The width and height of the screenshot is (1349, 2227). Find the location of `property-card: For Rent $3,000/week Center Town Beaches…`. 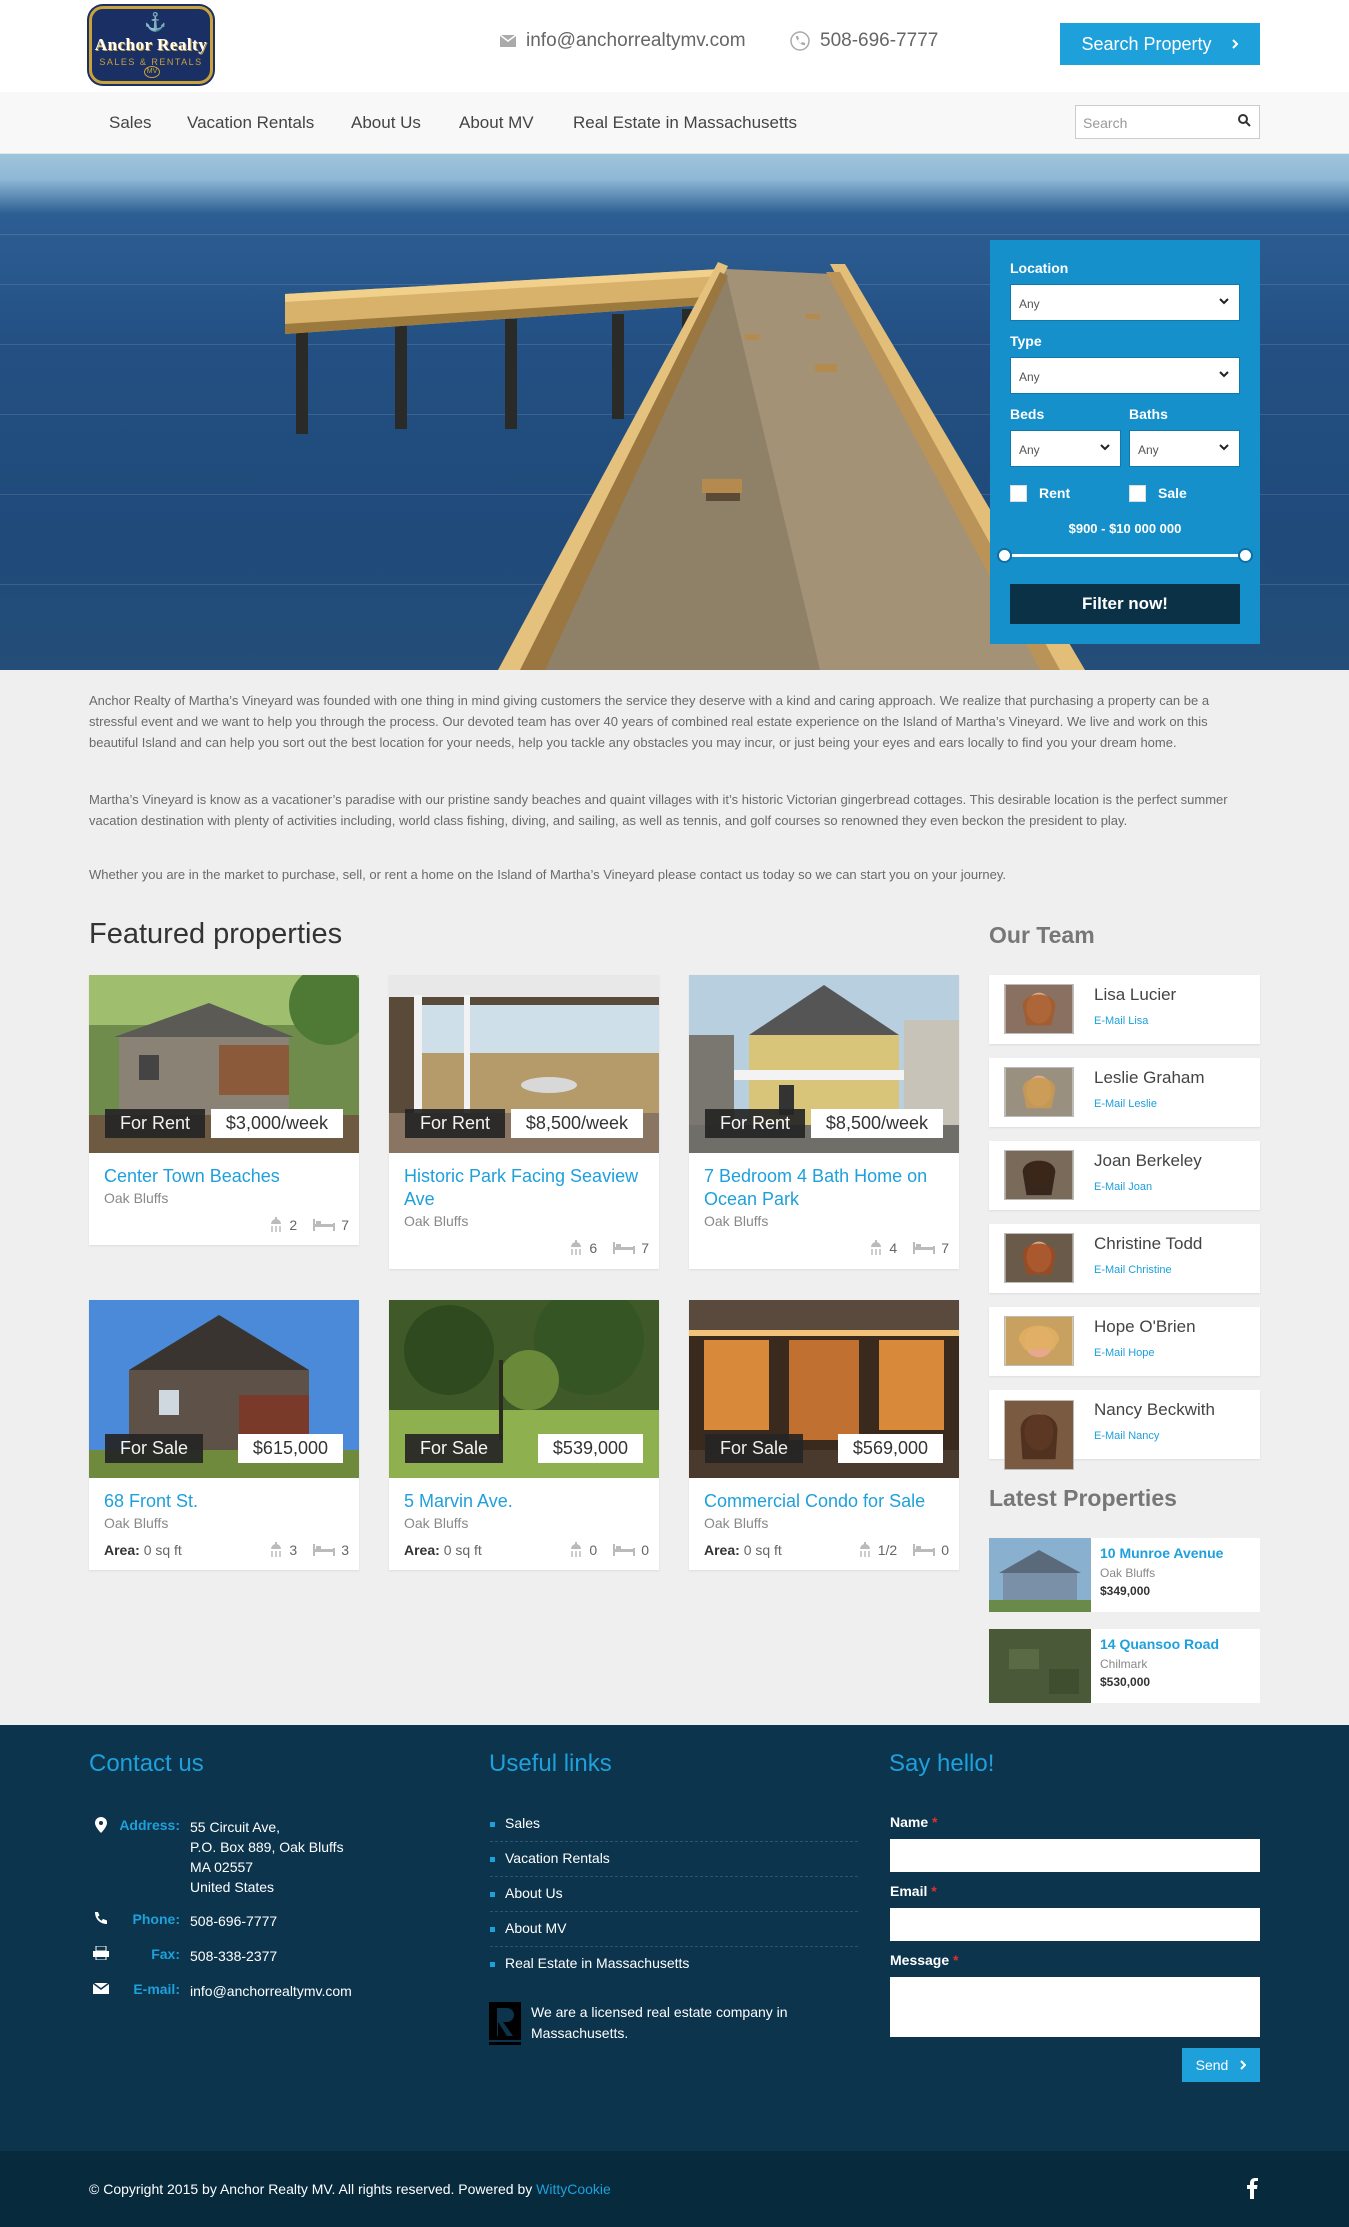

property-card: For Rent $3,000/week Center Town Beaches… is located at coordinates (224, 1110).